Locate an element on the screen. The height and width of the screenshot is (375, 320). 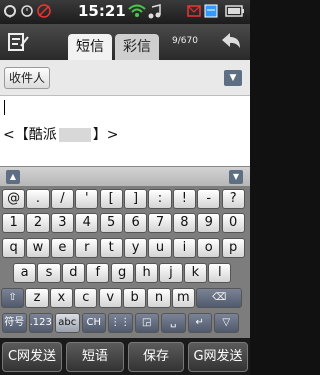
message-body-input: <【酷派 】> is located at coordinates (125, 131).